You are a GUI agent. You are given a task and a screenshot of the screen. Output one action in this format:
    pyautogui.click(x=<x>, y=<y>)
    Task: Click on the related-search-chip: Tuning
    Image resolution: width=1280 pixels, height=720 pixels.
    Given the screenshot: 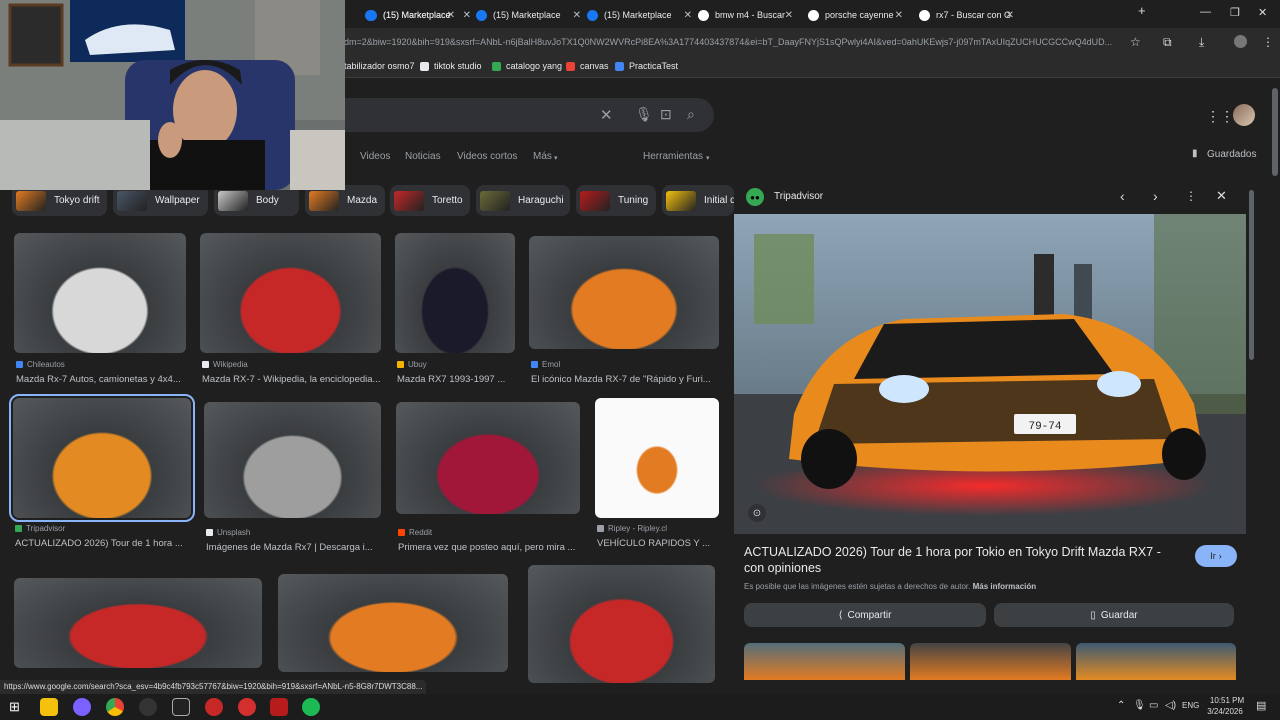 What is the action you would take?
    pyautogui.click(x=616, y=200)
    